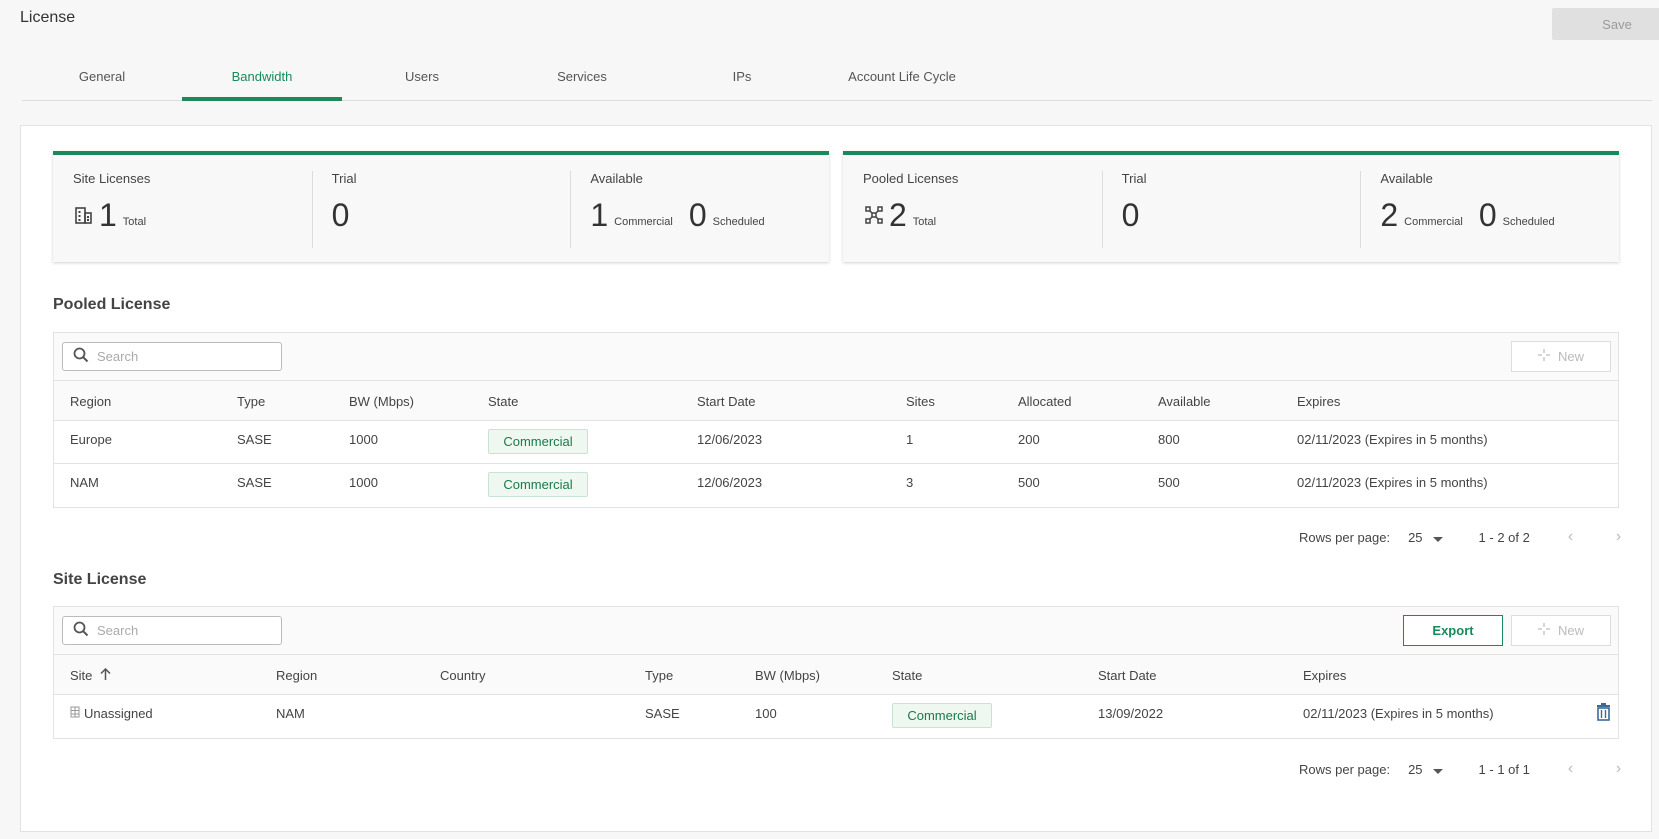  Describe the element at coordinates (1134, 178) in the screenshot. I see `pooled-trial-label: Trial` at that location.